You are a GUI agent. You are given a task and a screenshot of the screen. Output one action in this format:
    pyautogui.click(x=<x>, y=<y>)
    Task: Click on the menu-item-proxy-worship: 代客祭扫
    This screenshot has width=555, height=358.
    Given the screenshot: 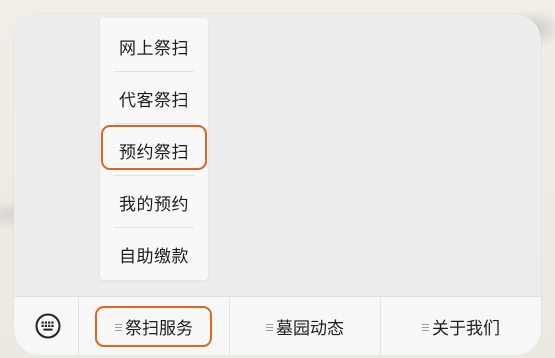 What is the action you would take?
    pyautogui.click(x=154, y=98)
    